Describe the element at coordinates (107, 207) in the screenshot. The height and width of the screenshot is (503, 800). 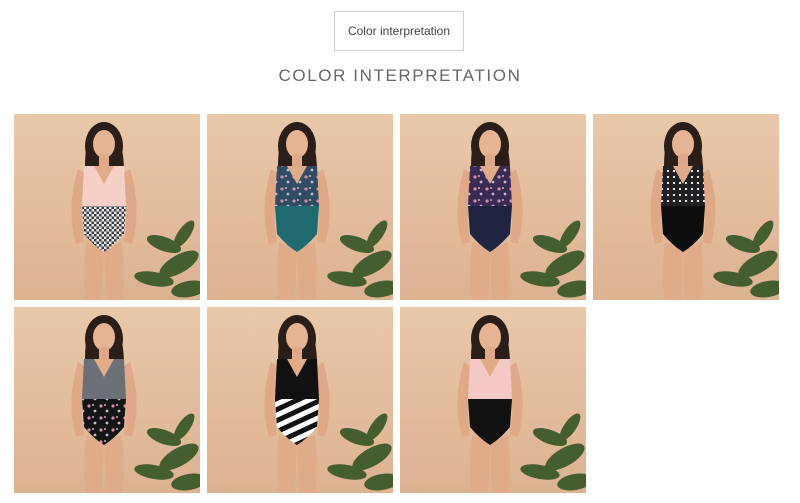
I see `product-photo-pink-top-gingham-swimsuit` at that location.